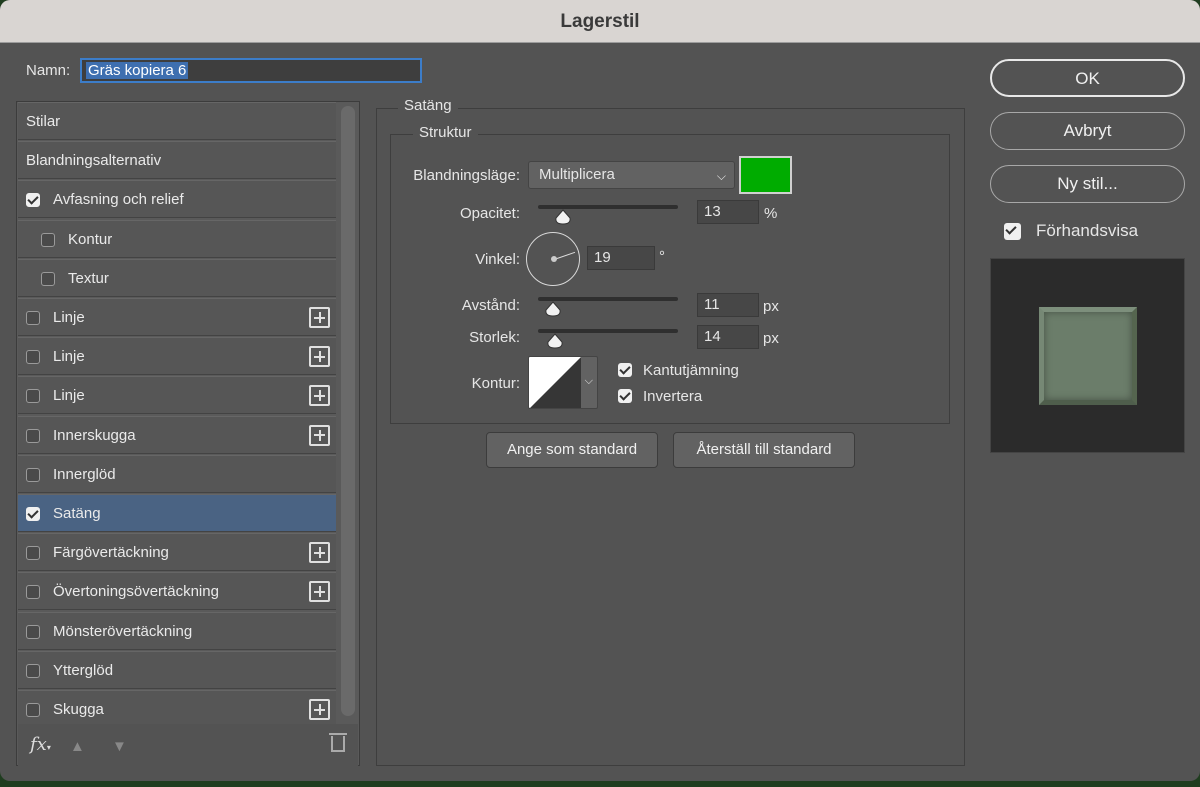 This screenshot has width=1200, height=787. What do you see at coordinates (137, 70) in the screenshot?
I see `name-value: Gräs kopiera 6` at bounding box center [137, 70].